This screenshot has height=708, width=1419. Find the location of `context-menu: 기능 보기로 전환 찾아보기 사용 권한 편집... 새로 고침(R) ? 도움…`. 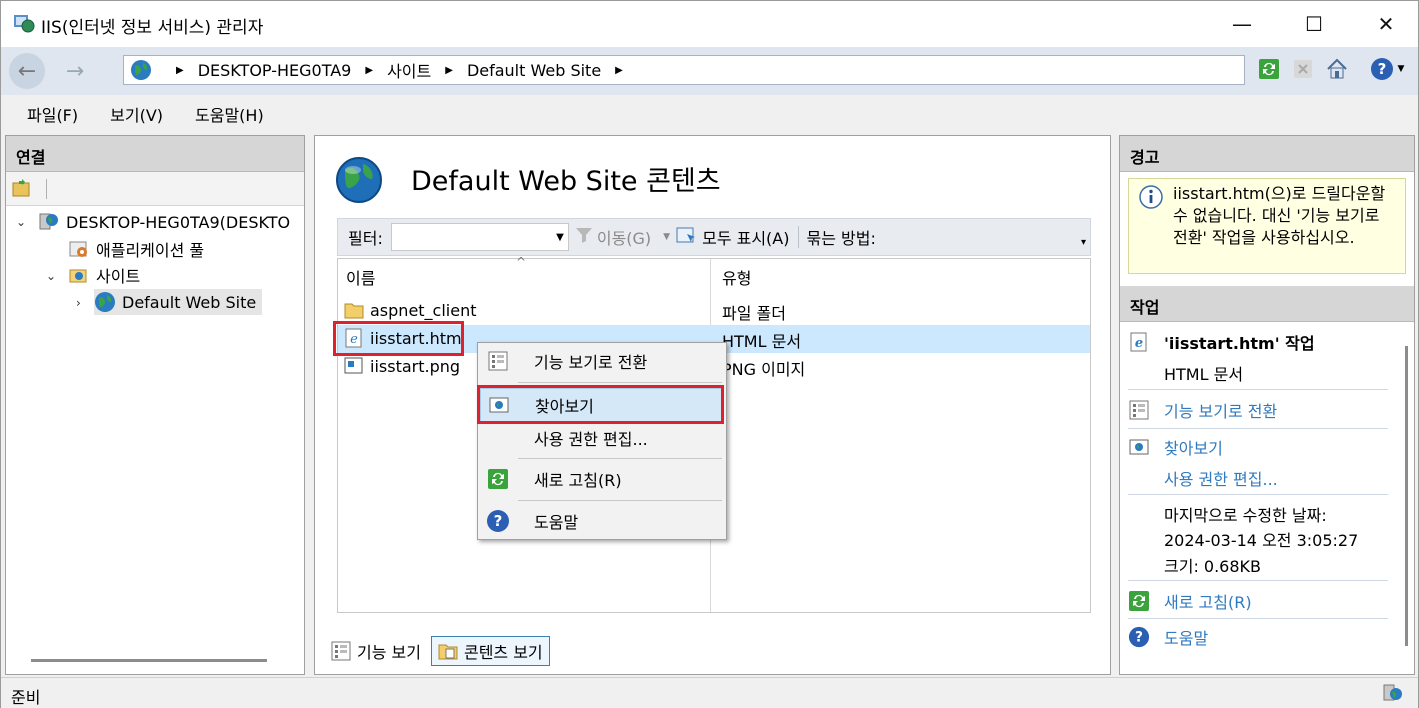

context-menu: 기능 보기로 전환 찾아보기 사용 권한 편집... 새로 고침(R) ? 도움… is located at coordinates (602, 441).